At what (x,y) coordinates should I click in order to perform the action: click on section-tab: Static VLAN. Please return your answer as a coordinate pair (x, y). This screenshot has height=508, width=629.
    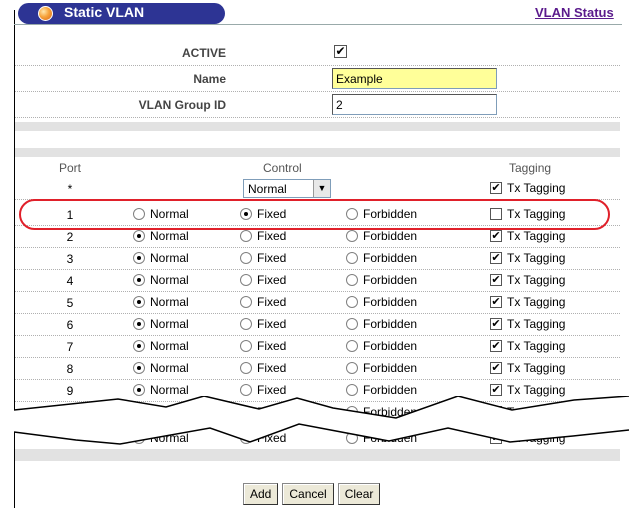
    Looking at the image, I should click on (121, 13).